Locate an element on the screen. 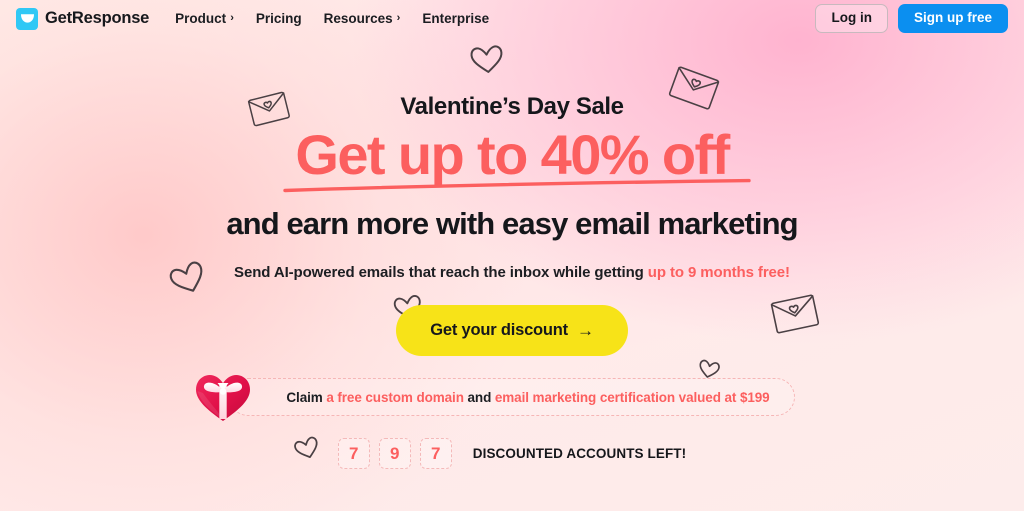 The width and height of the screenshot is (1024, 511). main-nav: Product › Pricing Resources › Enterprise is located at coordinates (332, 18).